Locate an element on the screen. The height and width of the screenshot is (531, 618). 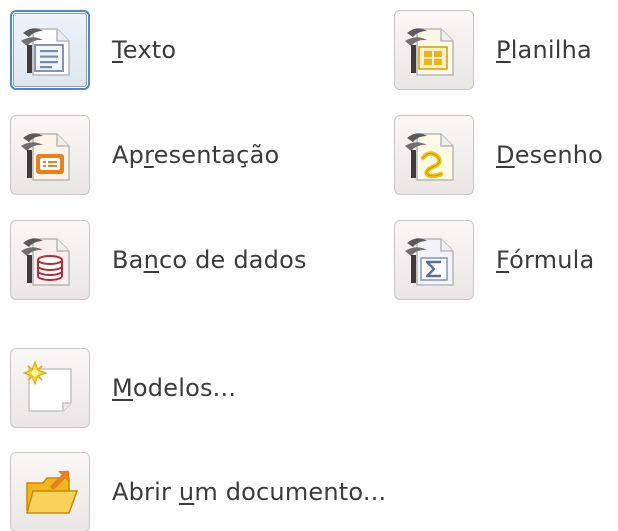
writer-document-button: Texto is located at coordinates (93, 50).